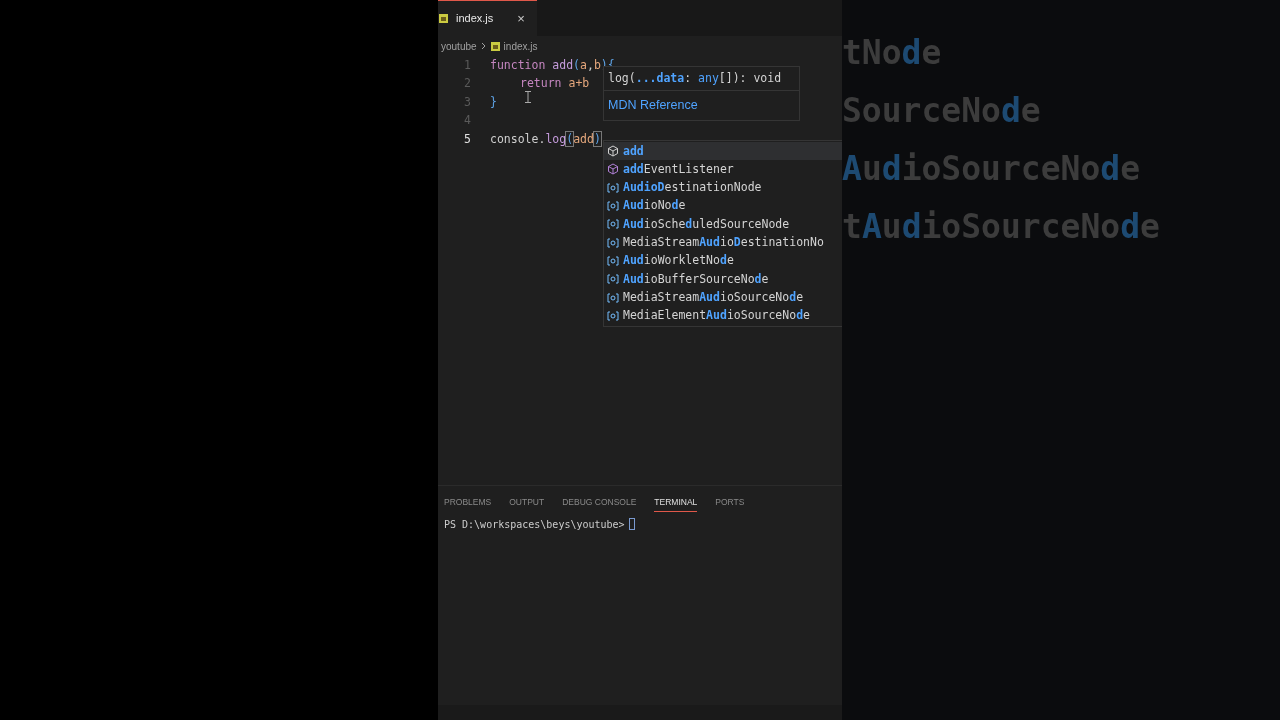 The height and width of the screenshot is (720, 1280). What do you see at coordinates (631, 524) in the screenshot?
I see `terminal-cursor` at bounding box center [631, 524].